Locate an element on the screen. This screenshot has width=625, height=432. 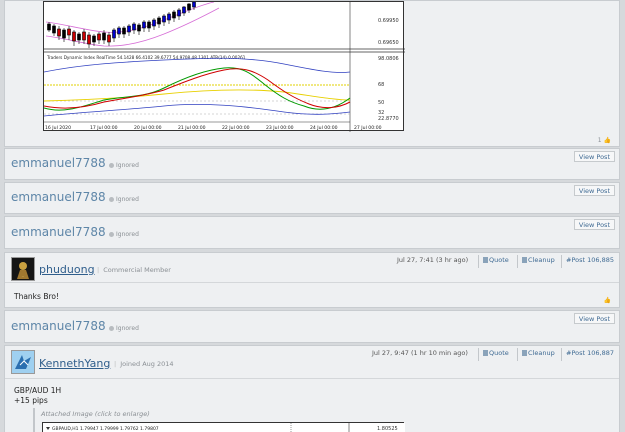
post-number-label: Post 106,887 is located at coordinates (592, 353).